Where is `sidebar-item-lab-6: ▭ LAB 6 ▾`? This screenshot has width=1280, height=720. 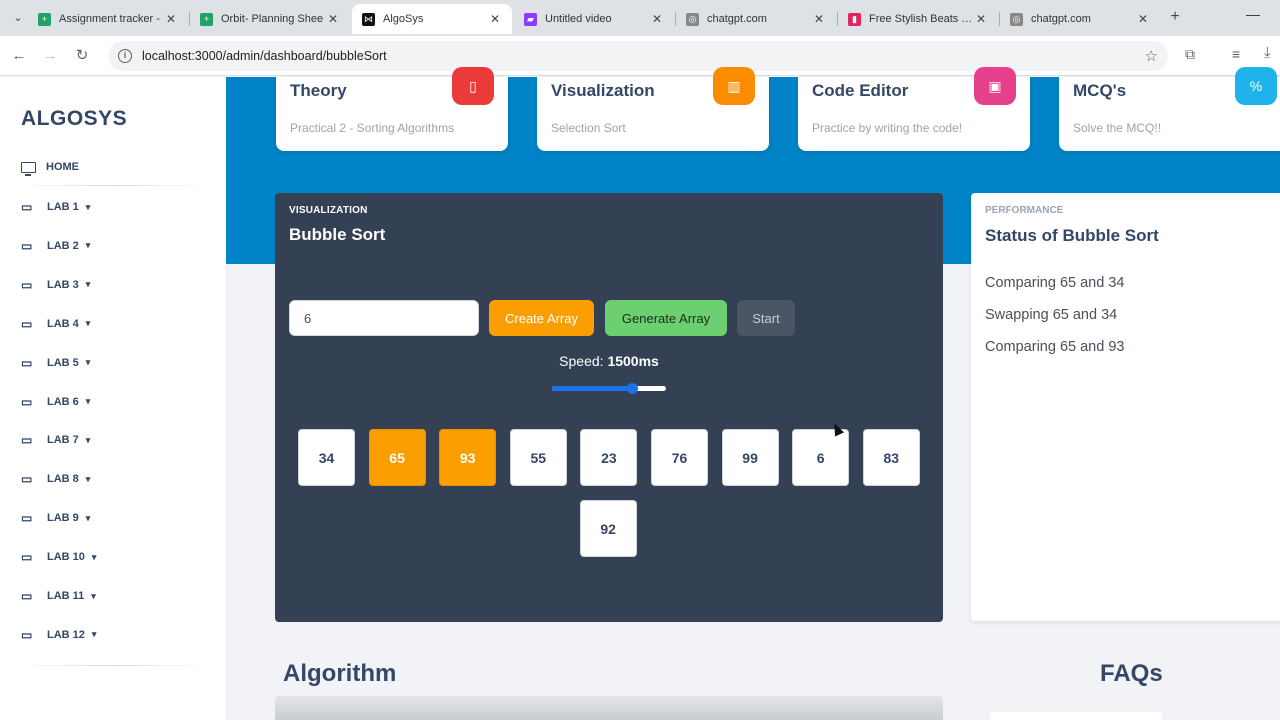 sidebar-item-lab-6: ▭ LAB 6 ▾ is located at coordinates (55, 402).